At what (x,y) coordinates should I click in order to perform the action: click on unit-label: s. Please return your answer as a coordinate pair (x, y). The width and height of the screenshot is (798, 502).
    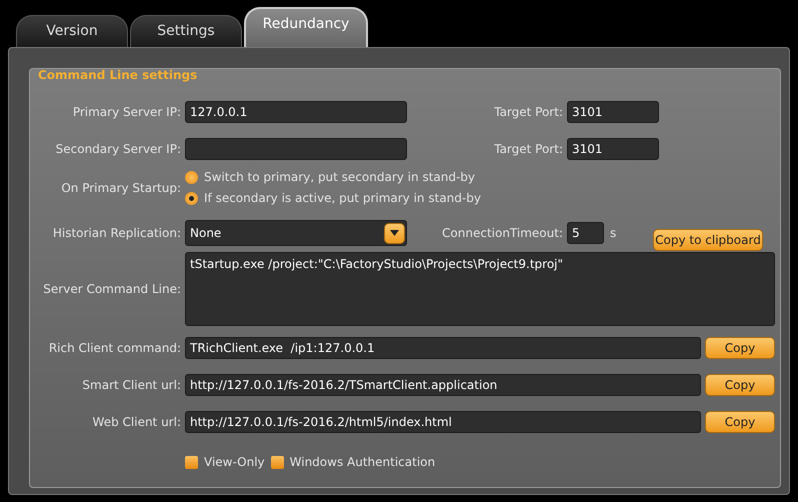
    Looking at the image, I should click on (614, 233).